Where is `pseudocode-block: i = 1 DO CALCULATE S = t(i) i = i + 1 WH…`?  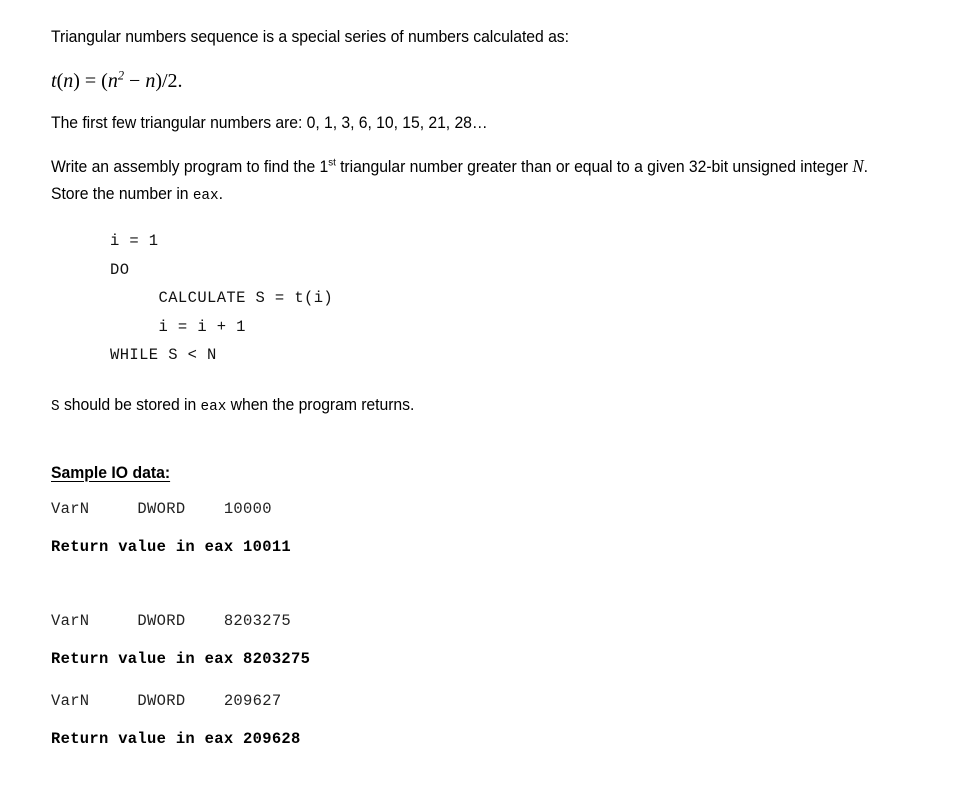 pseudocode-block: i = 1 DO CALCULATE S = t(i) i = i + 1 WH… is located at coordinates (222, 298).